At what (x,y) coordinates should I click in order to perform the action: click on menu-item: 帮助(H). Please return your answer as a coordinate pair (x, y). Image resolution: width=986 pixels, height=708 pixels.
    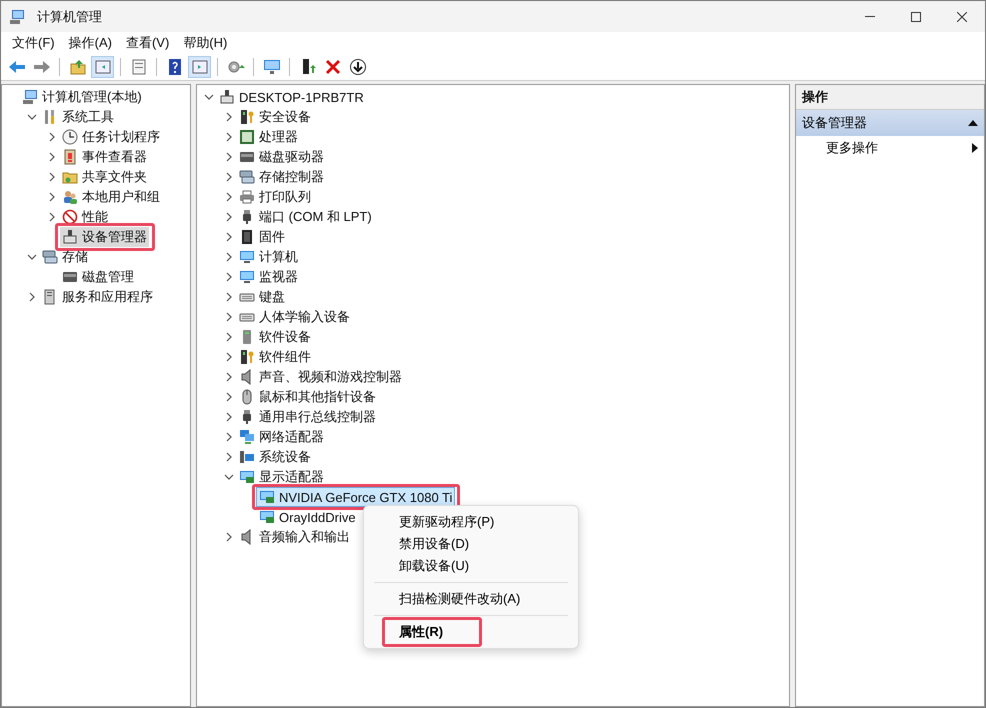
    Looking at the image, I should click on (205, 43).